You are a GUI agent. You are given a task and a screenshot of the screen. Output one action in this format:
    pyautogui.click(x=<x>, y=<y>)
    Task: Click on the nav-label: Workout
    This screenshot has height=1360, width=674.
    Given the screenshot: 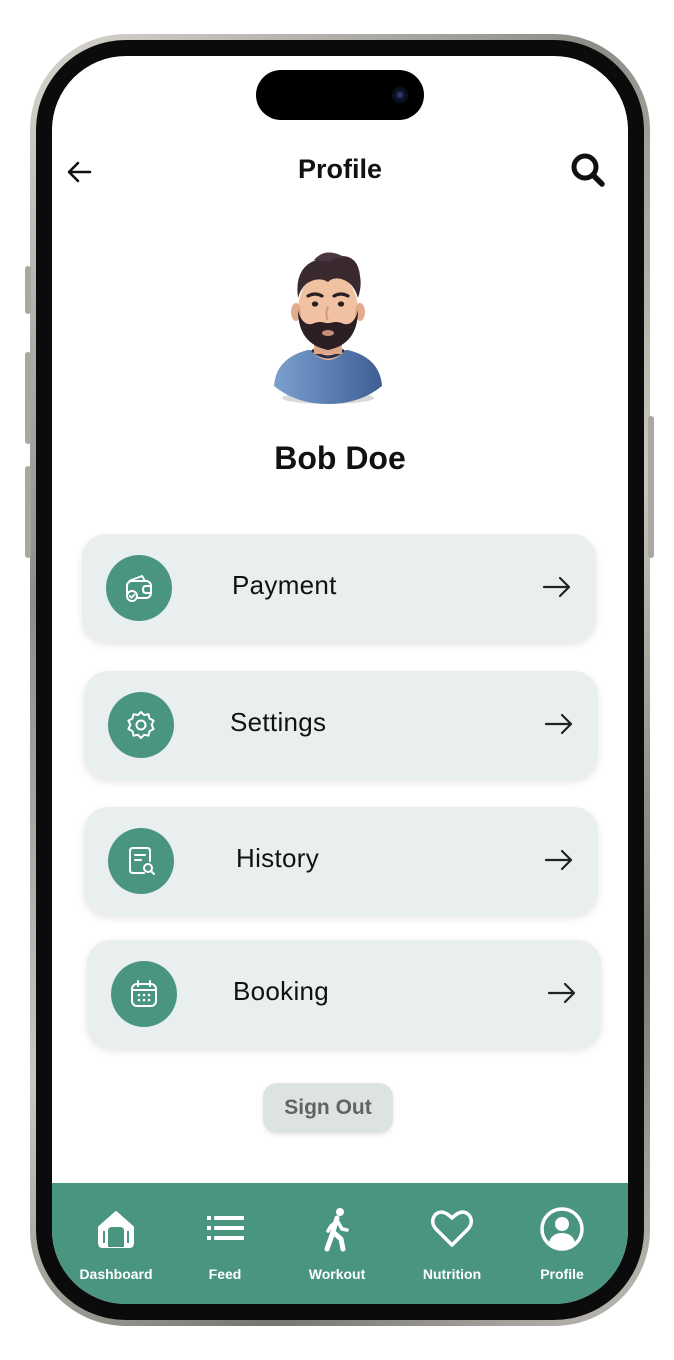 What is the action you would take?
    pyautogui.click(x=337, y=1274)
    